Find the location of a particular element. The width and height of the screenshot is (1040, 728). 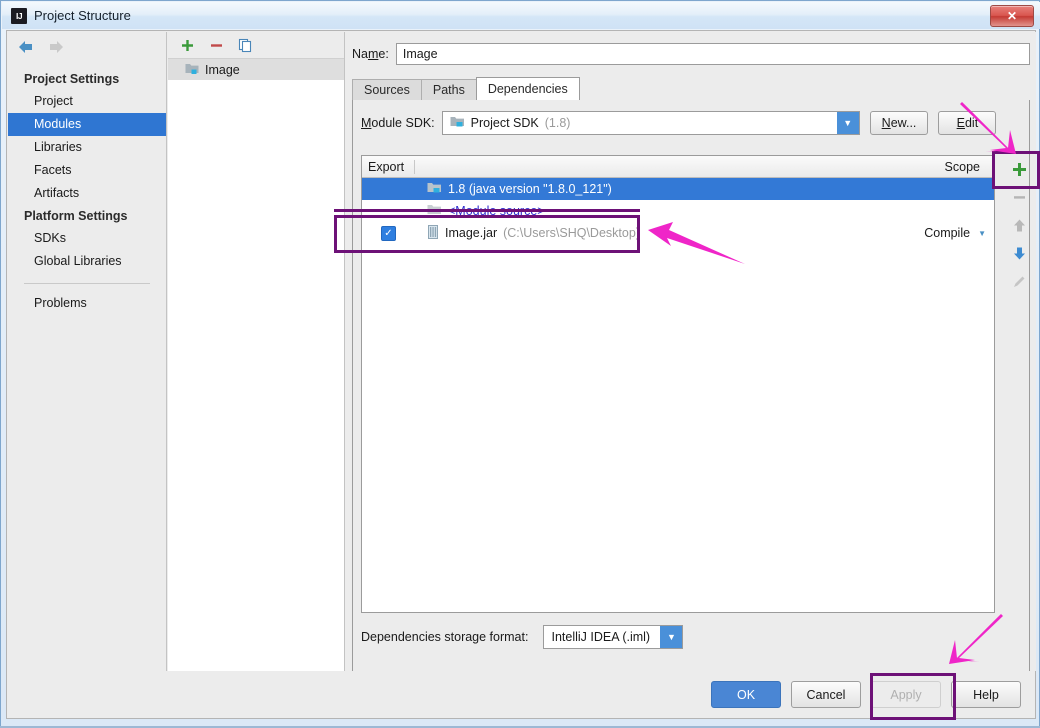

jar-icon is located at coordinates (433, 233).